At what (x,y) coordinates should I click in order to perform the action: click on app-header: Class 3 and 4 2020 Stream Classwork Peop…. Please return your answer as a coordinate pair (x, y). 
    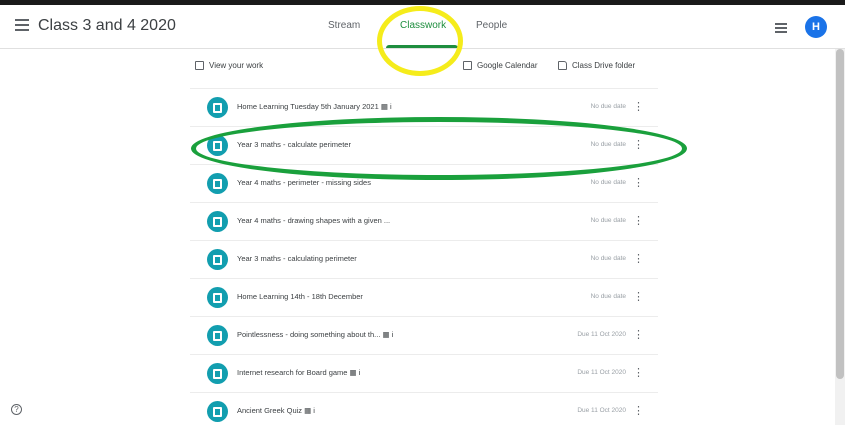
    Looking at the image, I should click on (422, 27).